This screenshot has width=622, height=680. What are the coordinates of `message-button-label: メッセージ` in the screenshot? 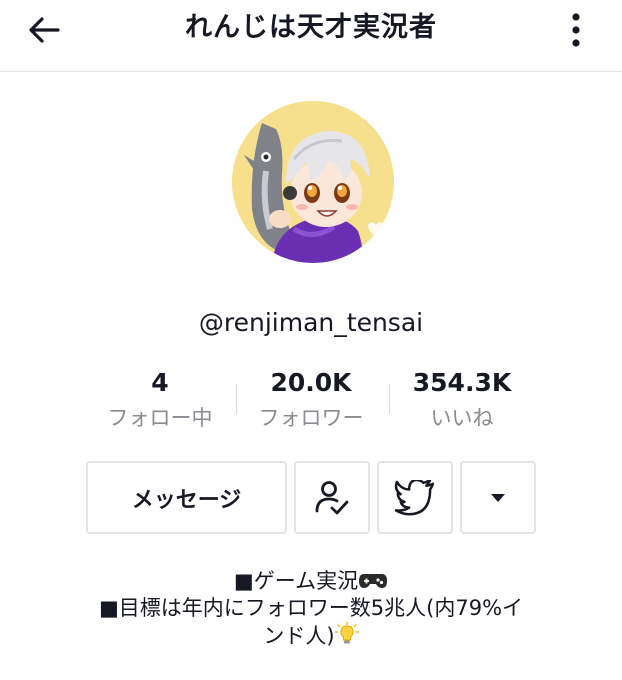 It's located at (186, 500).